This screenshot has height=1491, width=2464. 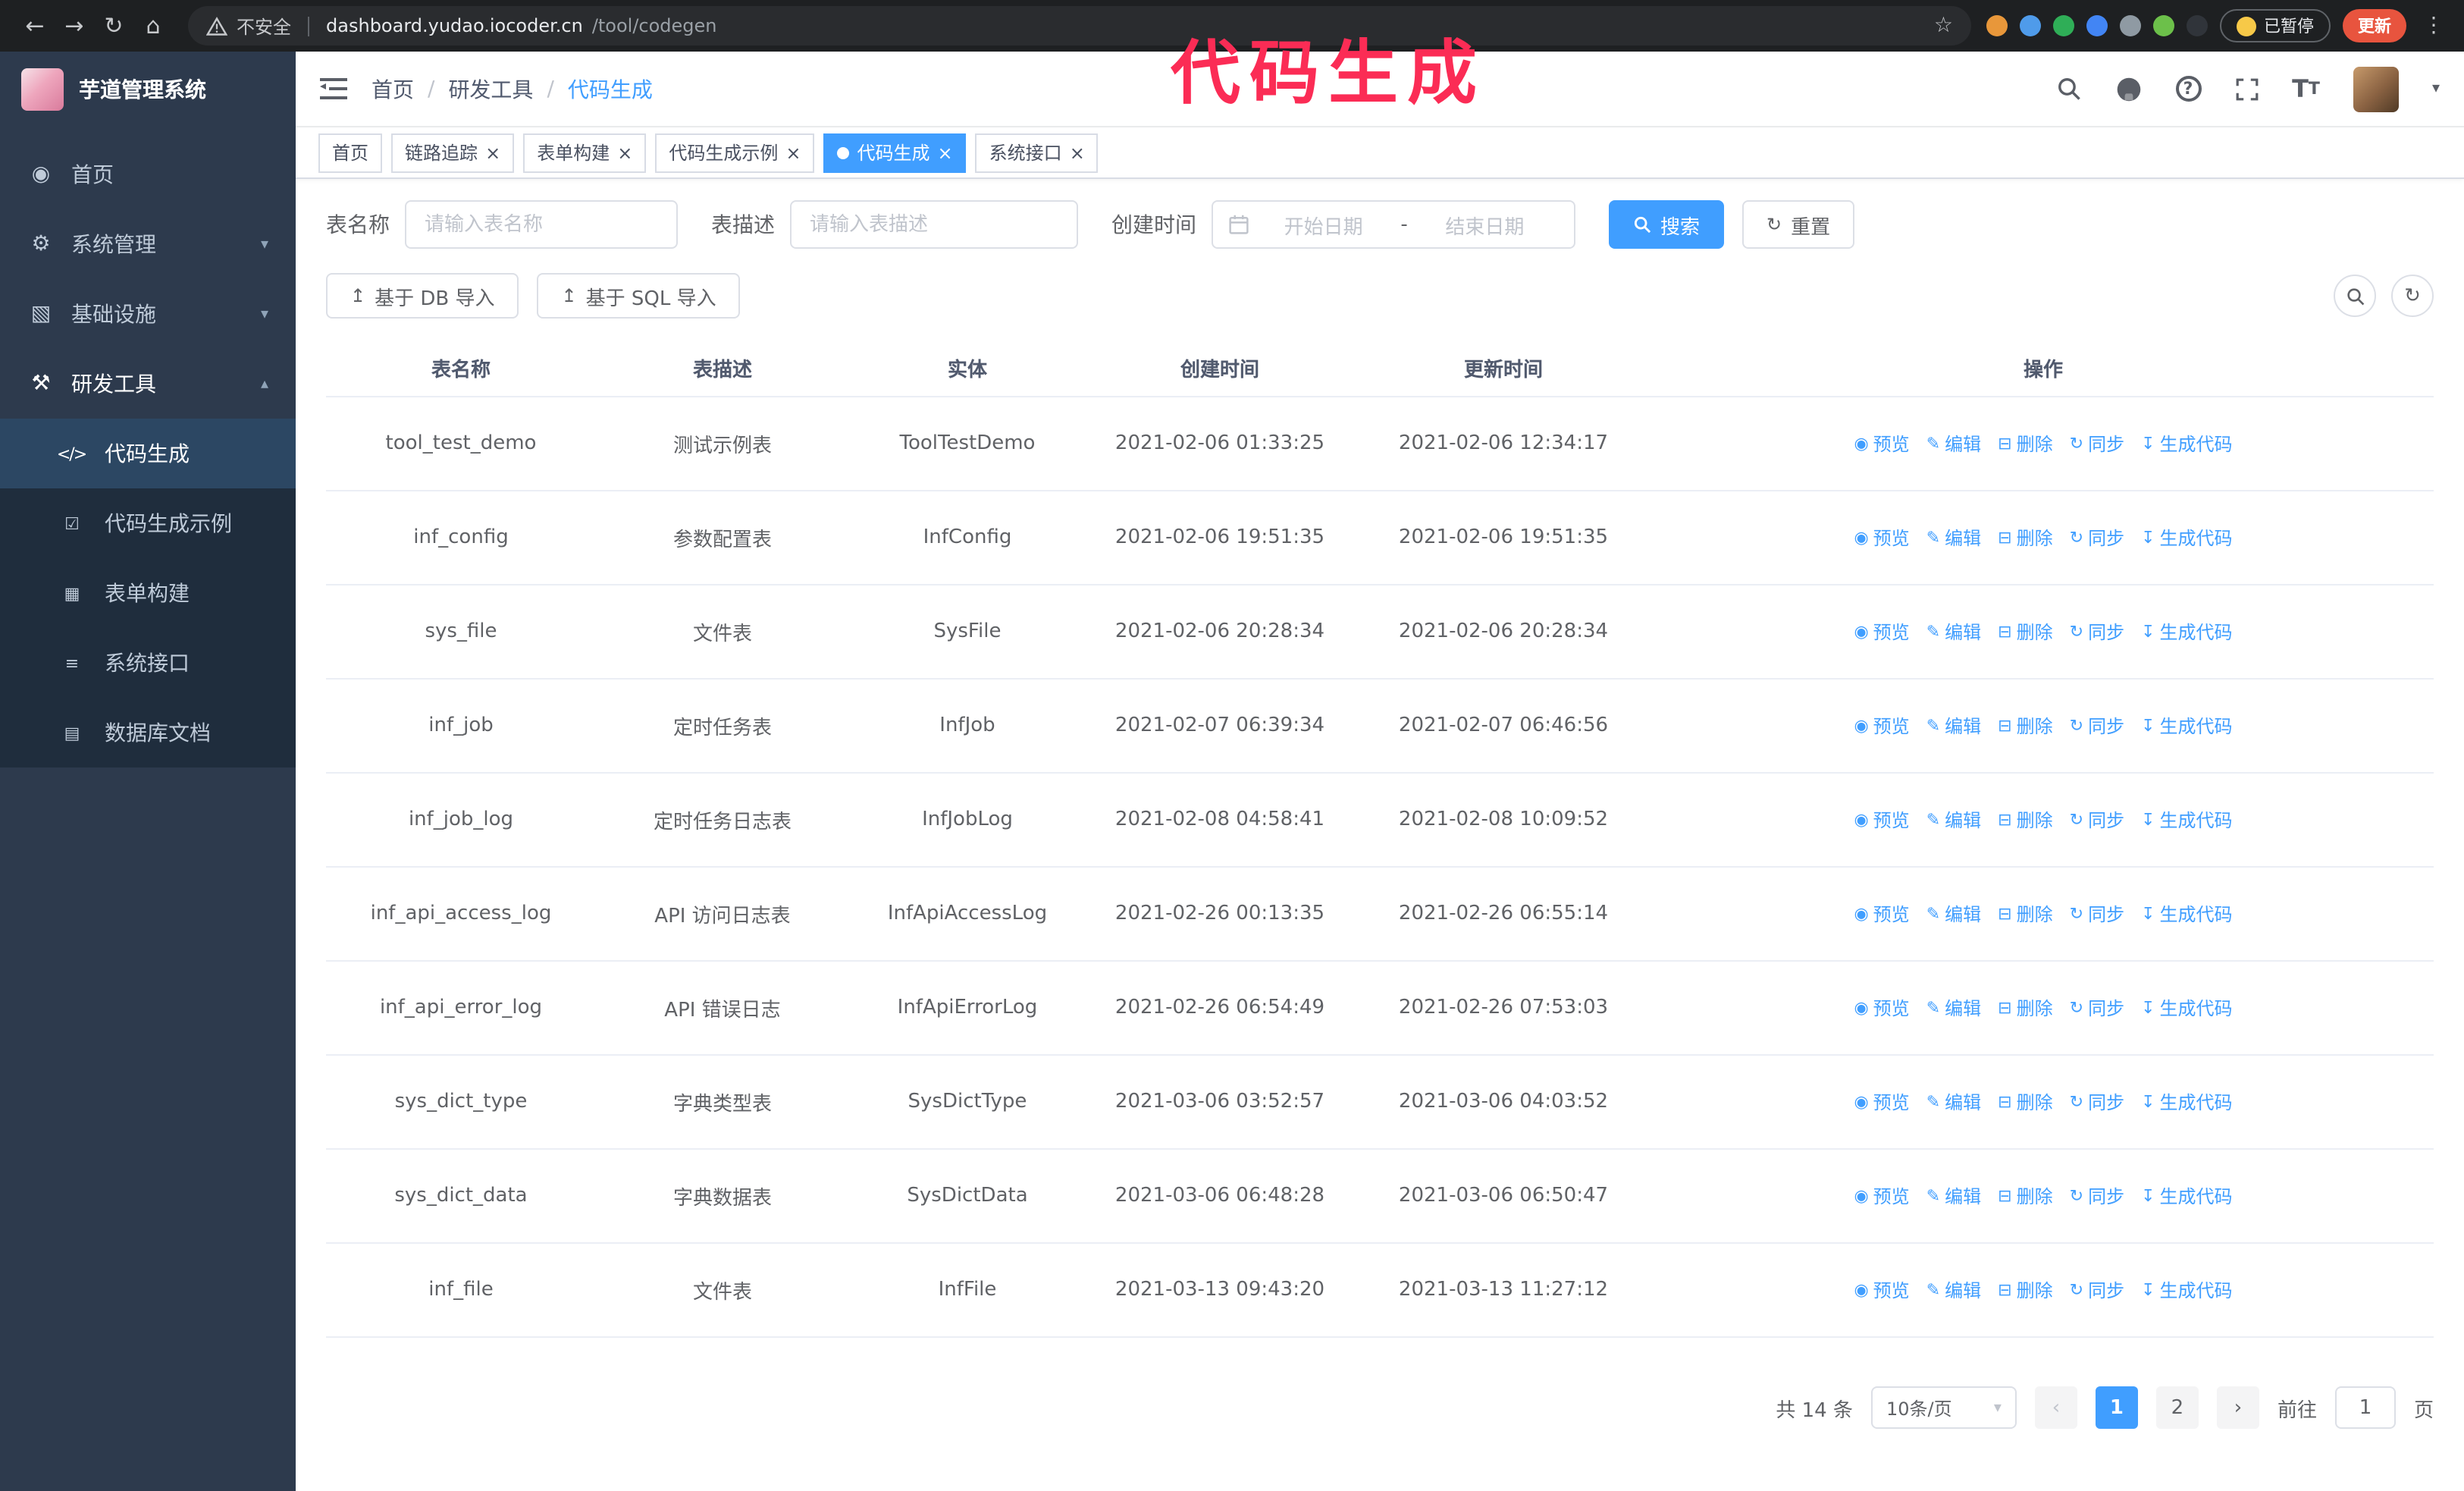 What do you see at coordinates (148, 593) in the screenshot?
I see `sidebar-item-form-builder: ▦ 表单构建` at bounding box center [148, 593].